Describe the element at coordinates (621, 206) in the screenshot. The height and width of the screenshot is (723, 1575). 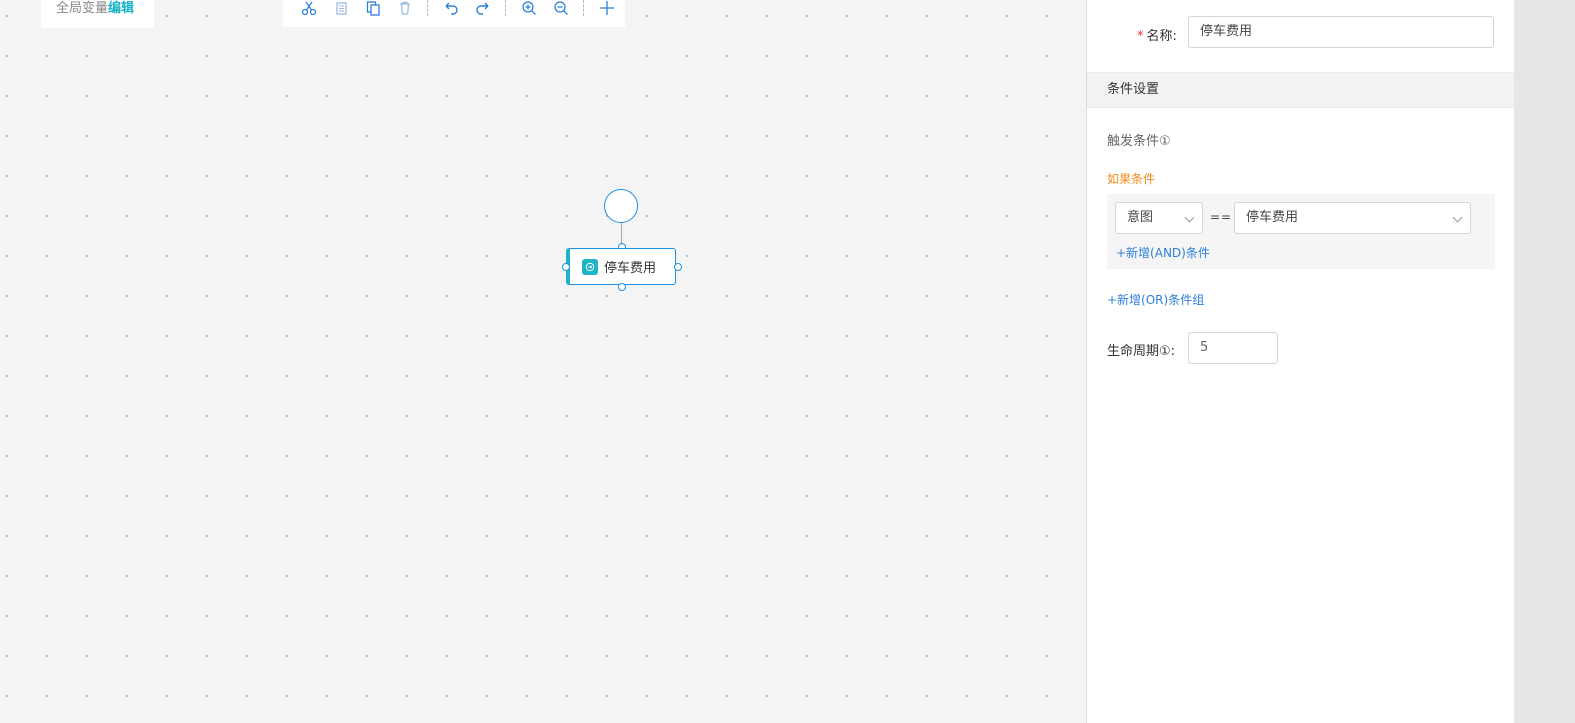
I see `start-node` at that location.